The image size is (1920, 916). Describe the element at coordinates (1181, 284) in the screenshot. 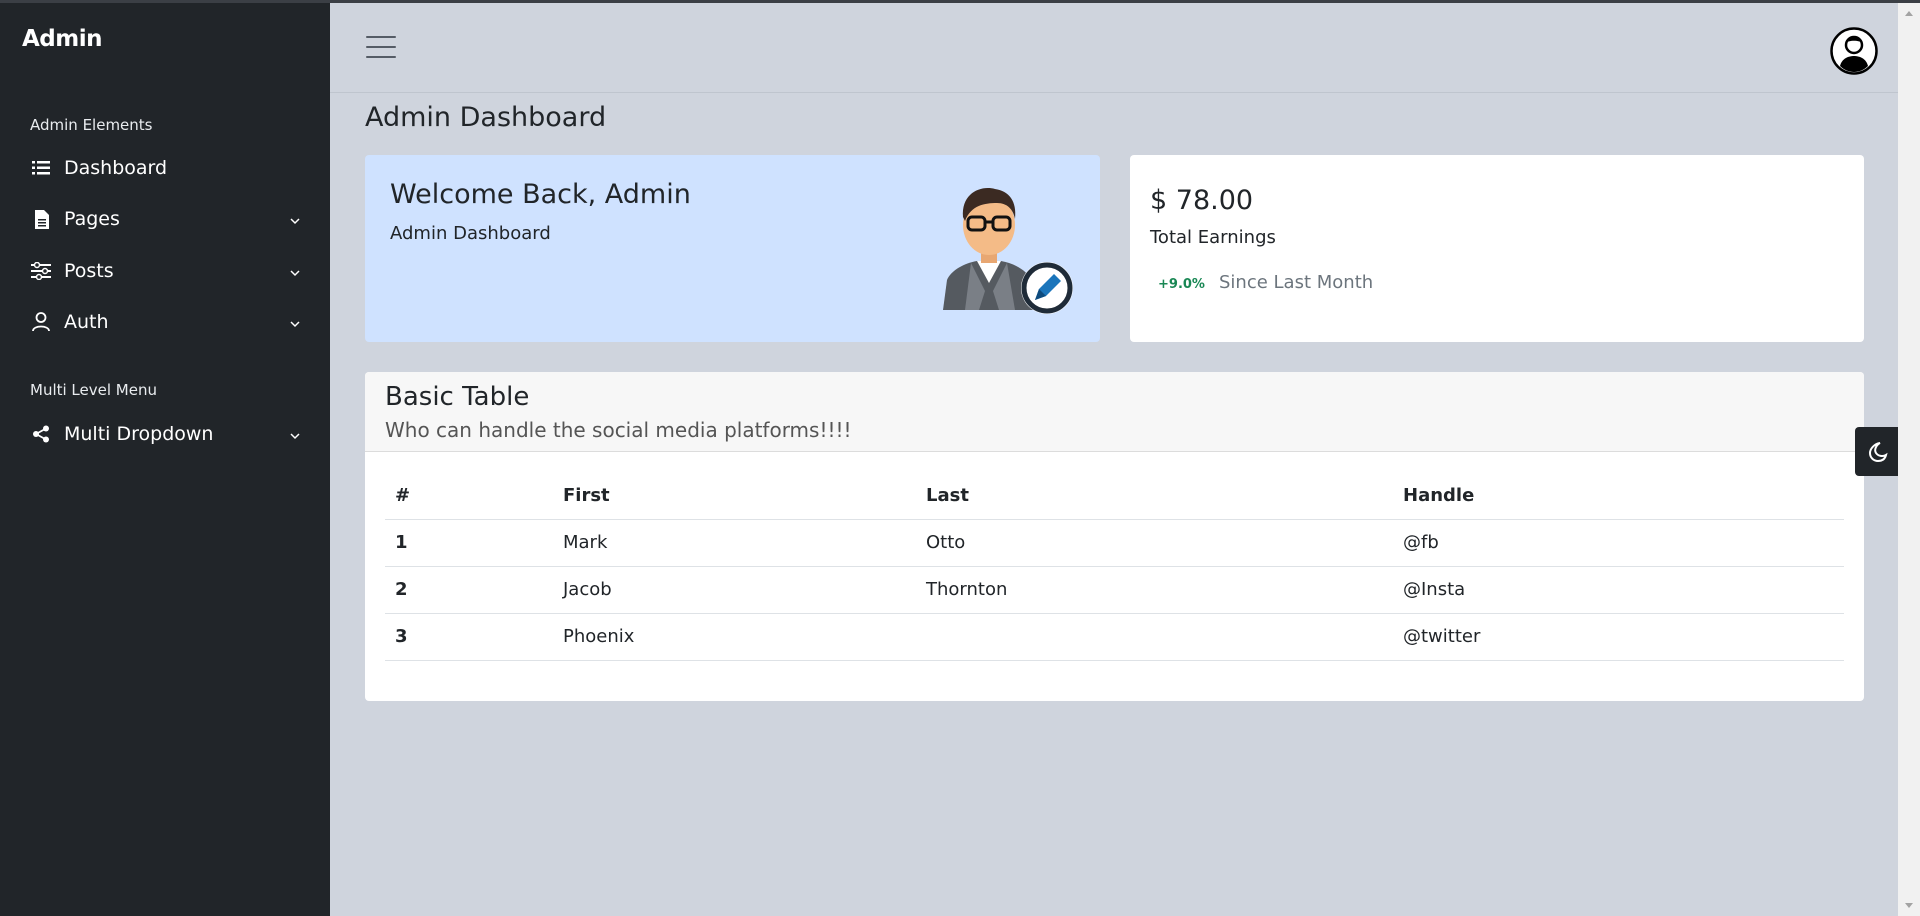

I see `growth-badge: +9.0%` at that location.